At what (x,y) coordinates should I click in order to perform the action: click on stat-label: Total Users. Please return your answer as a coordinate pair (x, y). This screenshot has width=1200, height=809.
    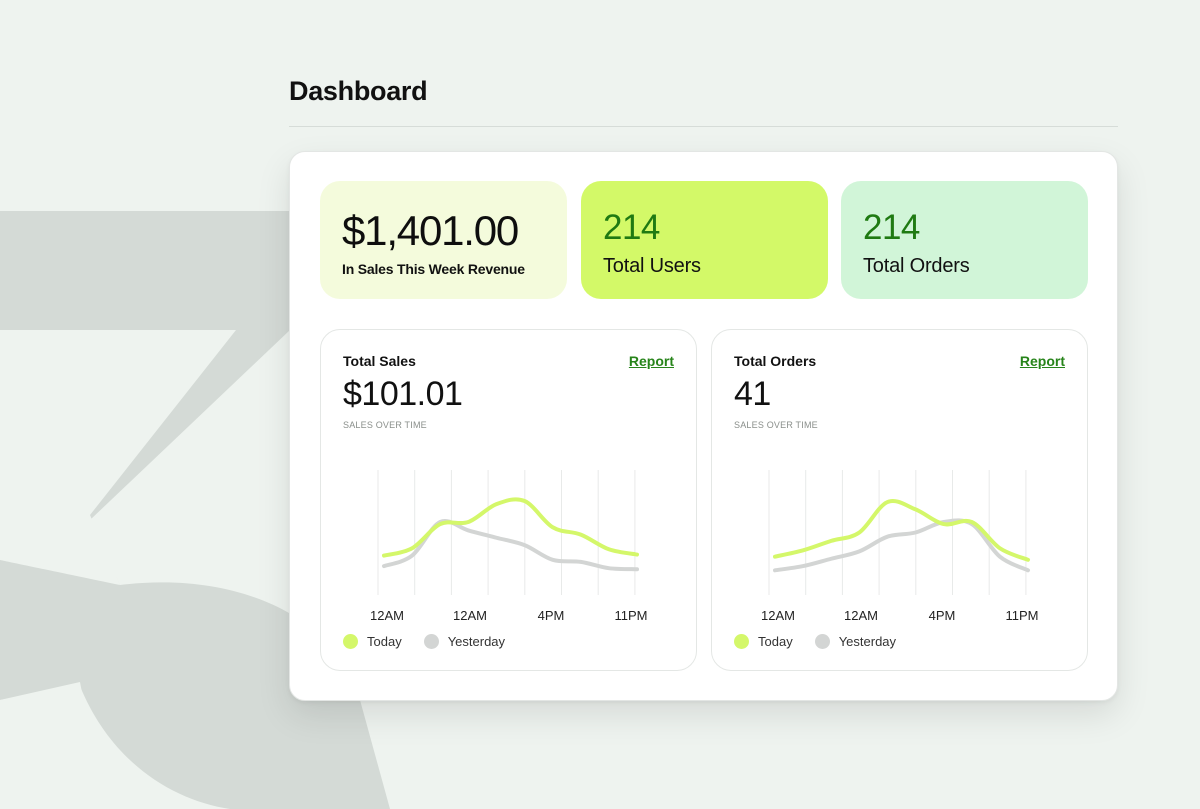
    Looking at the image, I should click on (652, 266).